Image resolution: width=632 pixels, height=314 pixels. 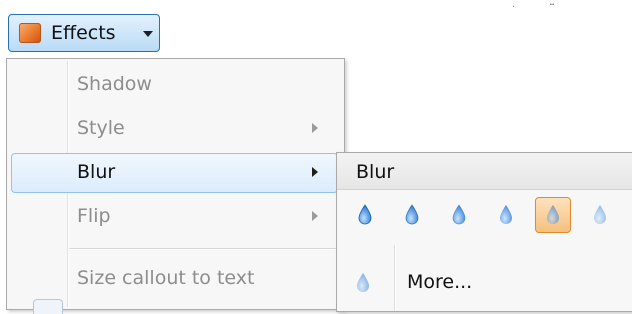 What do you see at coordinates (30, 33) in the screenshot?
I see `effects-square-icon` at bounding box center [30, 33].